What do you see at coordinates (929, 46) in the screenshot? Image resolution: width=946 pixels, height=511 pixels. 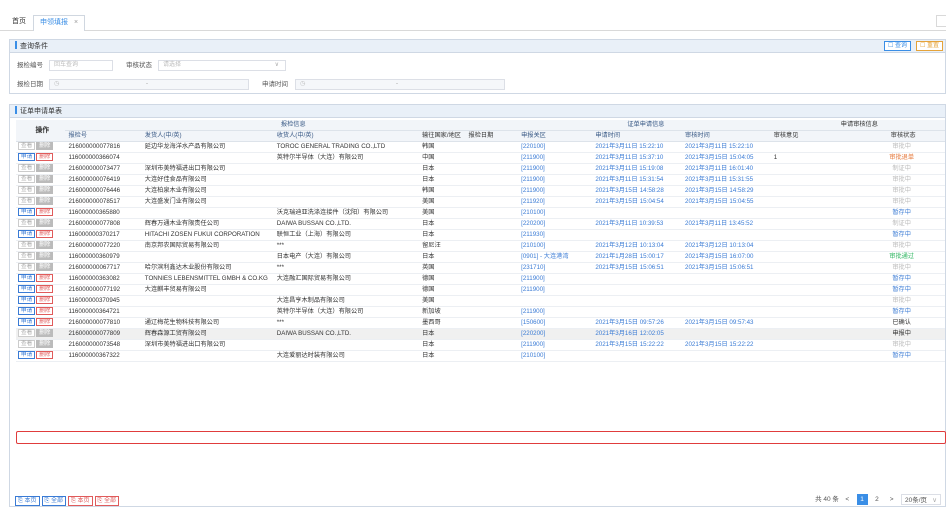 I see `reset-button: ☐ 重置` at bounding box center [929, 46].